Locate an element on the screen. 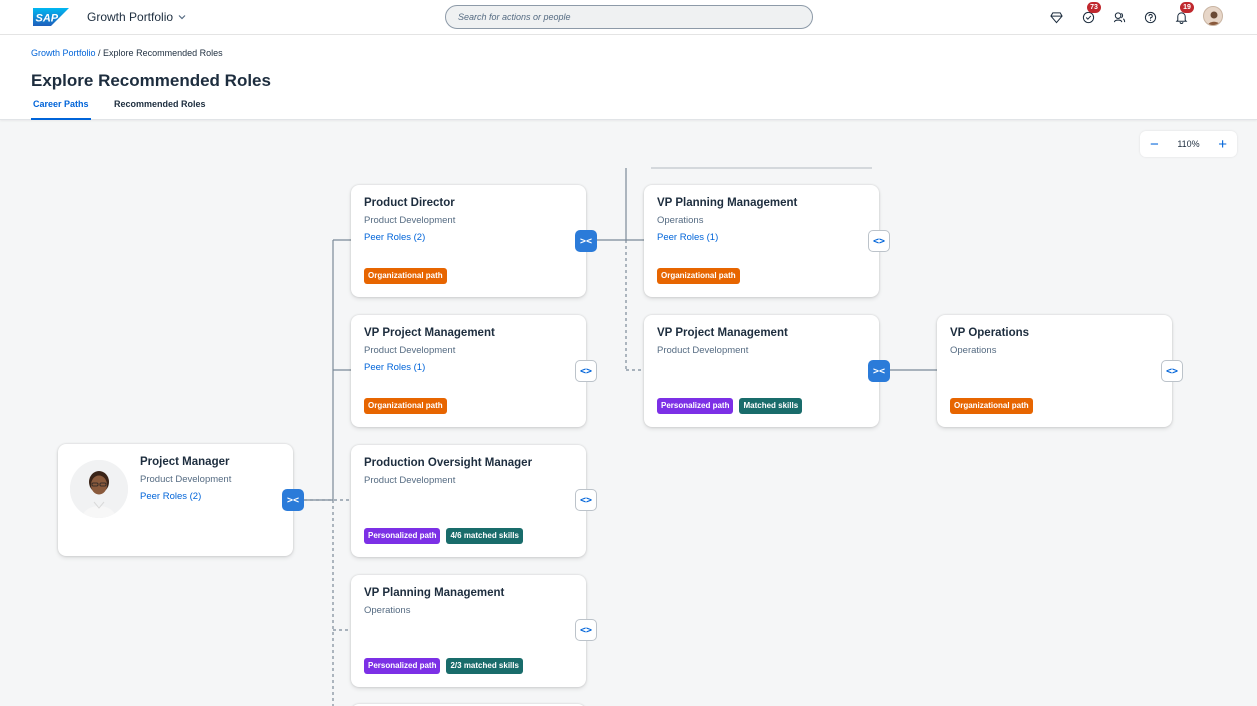  current-role-peer-roles-link: Peer Roles (2) is located at coordinates (185, 496).